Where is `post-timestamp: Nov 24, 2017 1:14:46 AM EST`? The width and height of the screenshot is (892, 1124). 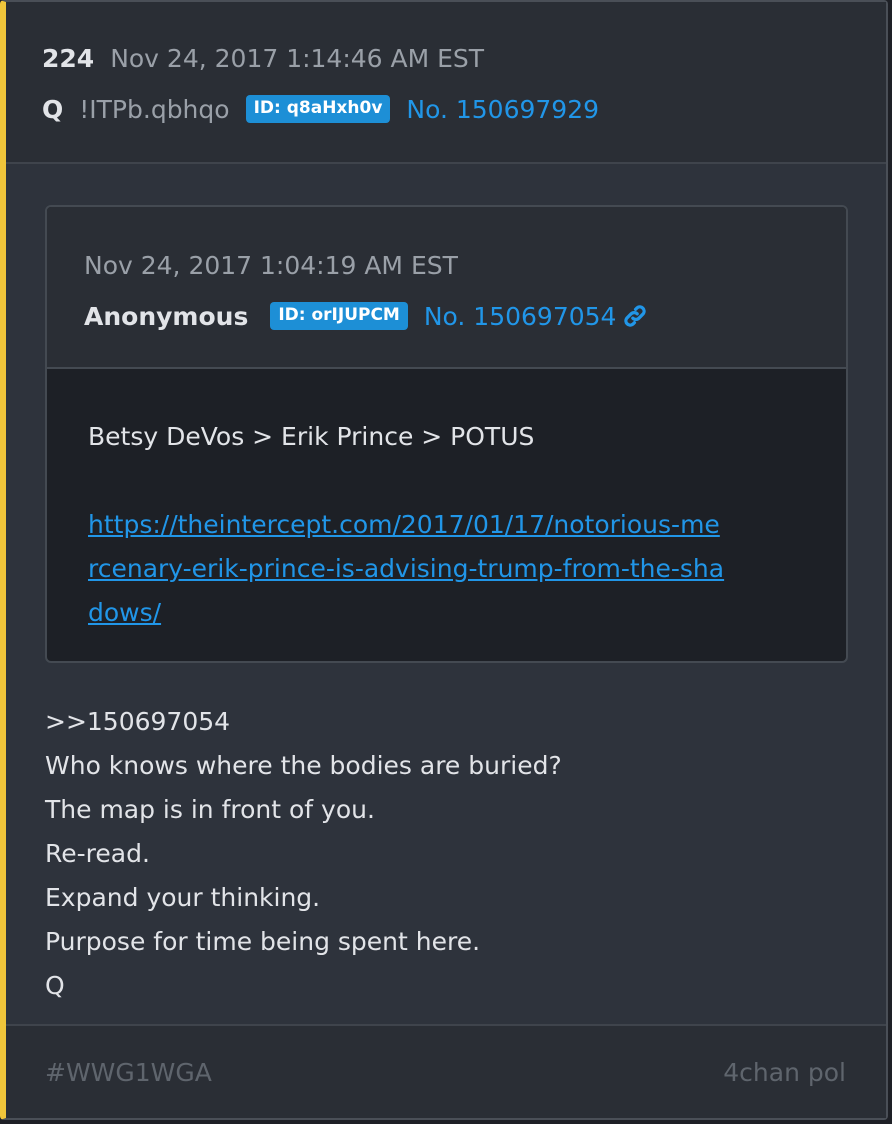
post-timestamp: Nov 24, 2017 1:14:46 AM EST is located at coordinates (297, 58).